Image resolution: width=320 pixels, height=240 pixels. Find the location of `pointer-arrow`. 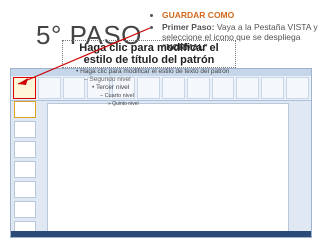

pointer-arrow is located at coordinates (84, 56).